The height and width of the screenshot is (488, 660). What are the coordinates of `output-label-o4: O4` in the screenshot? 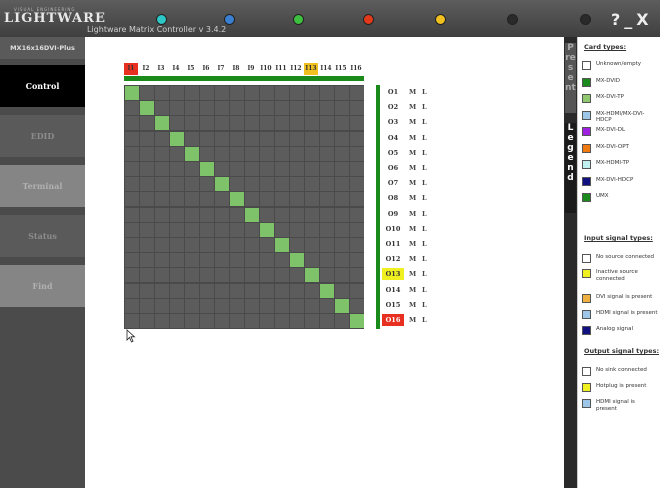 It's located at (393, 138).